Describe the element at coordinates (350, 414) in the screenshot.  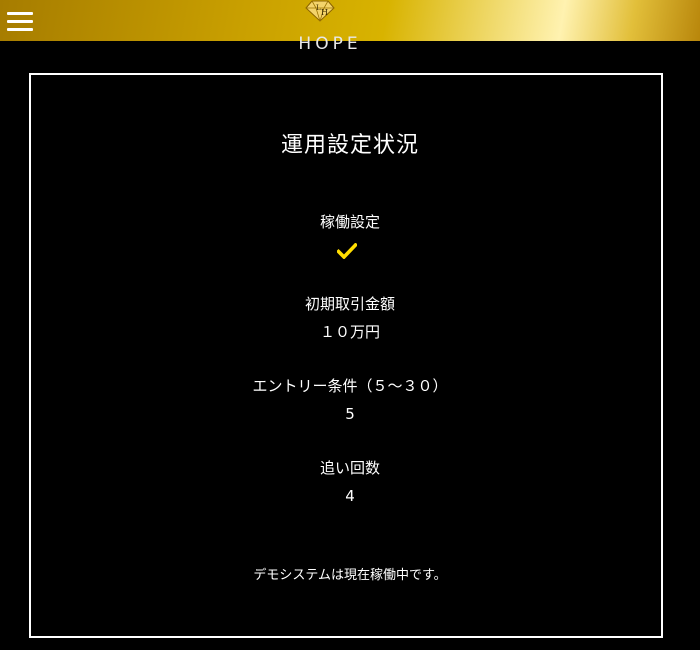
I see `entry-condition-value: 5` at that location.